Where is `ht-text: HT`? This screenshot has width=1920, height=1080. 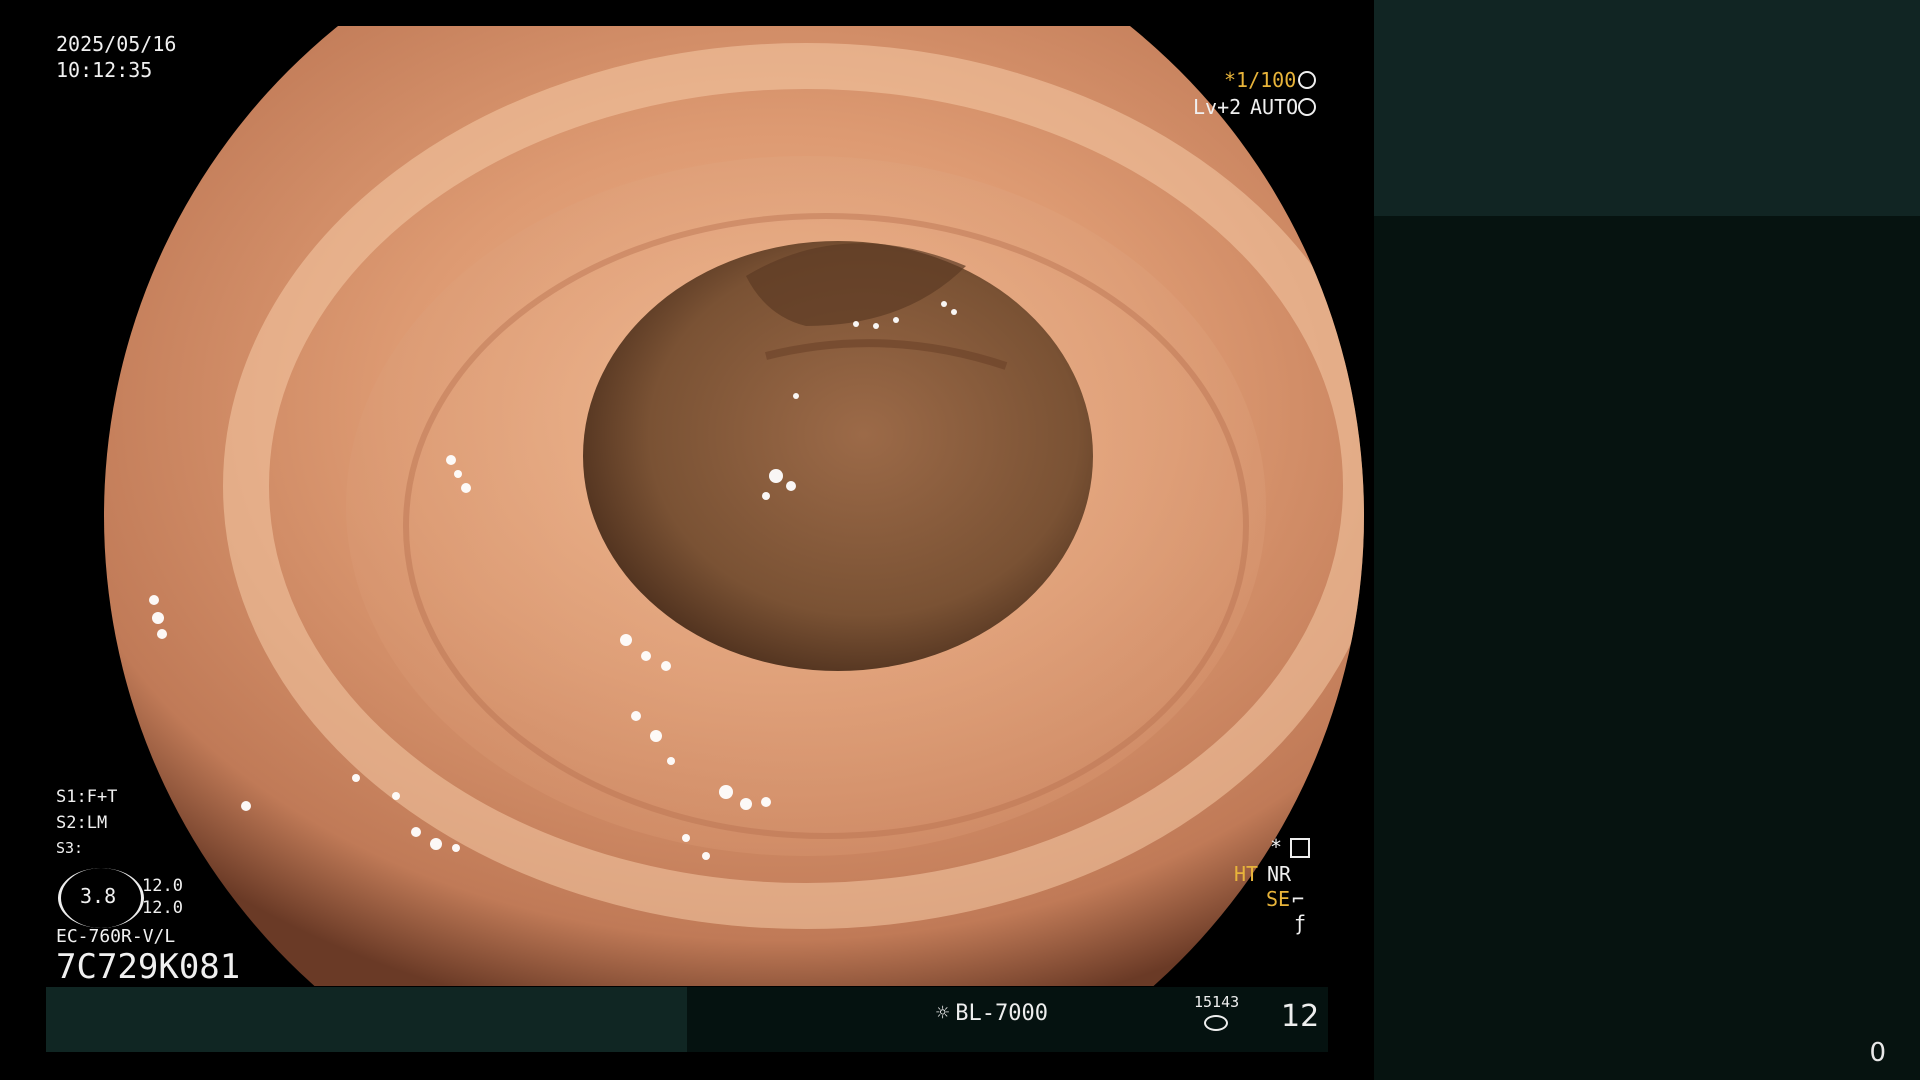 ht-text: HT is located at coordinates (1246, 874).